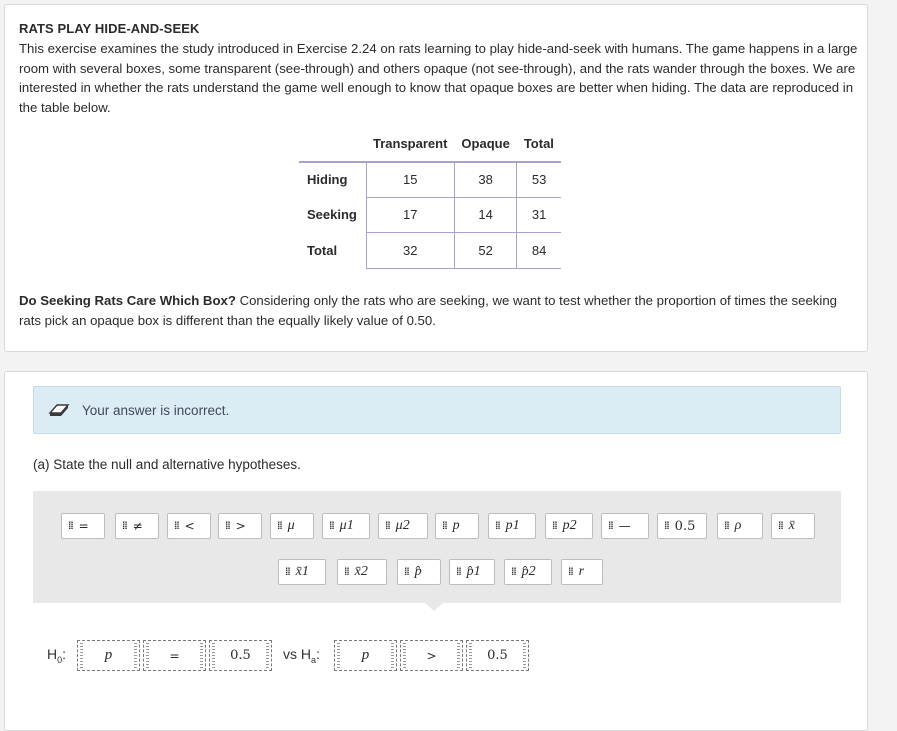 The height and width of the screenshot is (731, 897). Describe the element at coordinates (189, 526) in the screenshot. I see `tile-less-than: ⁞⁞ <` at that location.